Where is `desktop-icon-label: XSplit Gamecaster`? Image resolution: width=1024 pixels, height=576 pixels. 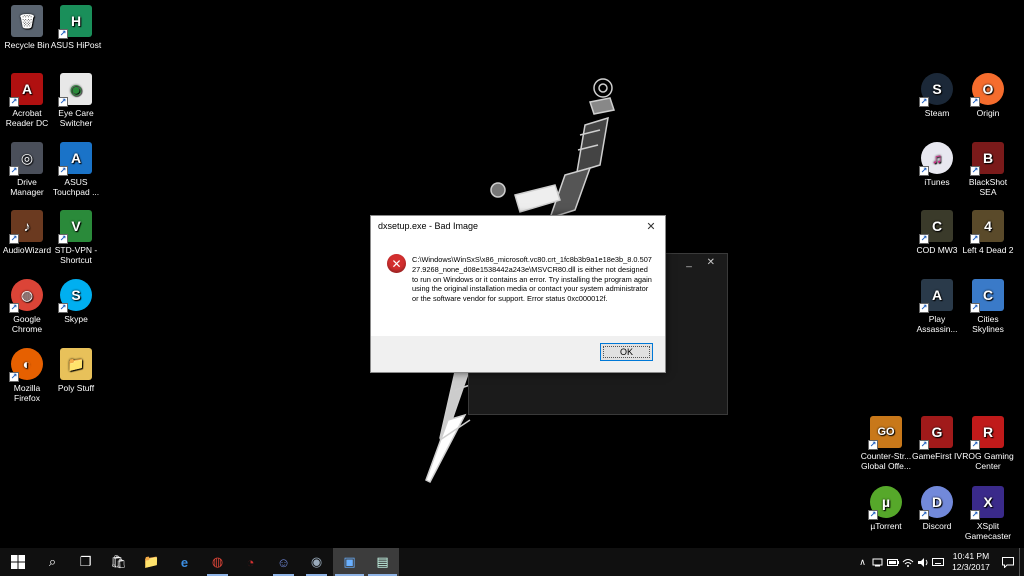 desktop-icon-label: XSplit Gamecaster is located at coordinates (988, 531).